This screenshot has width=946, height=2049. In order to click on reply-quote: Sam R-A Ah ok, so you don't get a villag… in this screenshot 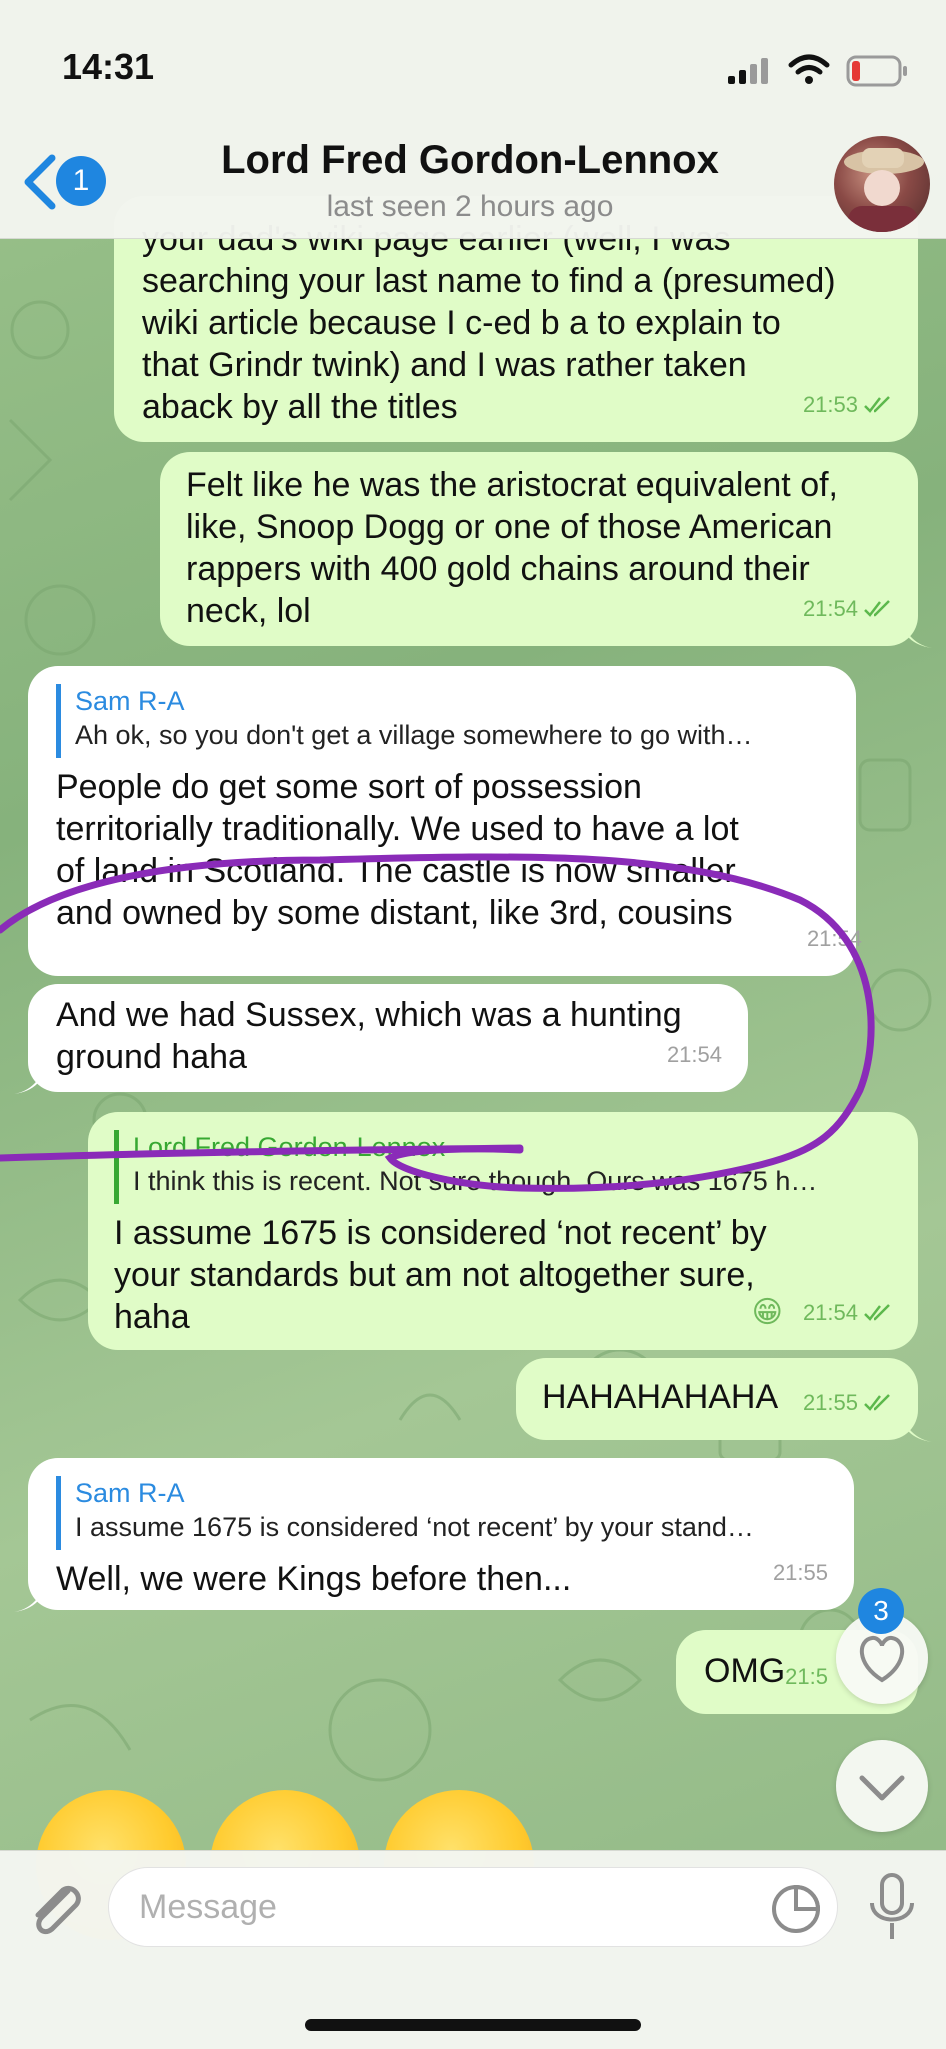, I will do `click(446, 721)`.